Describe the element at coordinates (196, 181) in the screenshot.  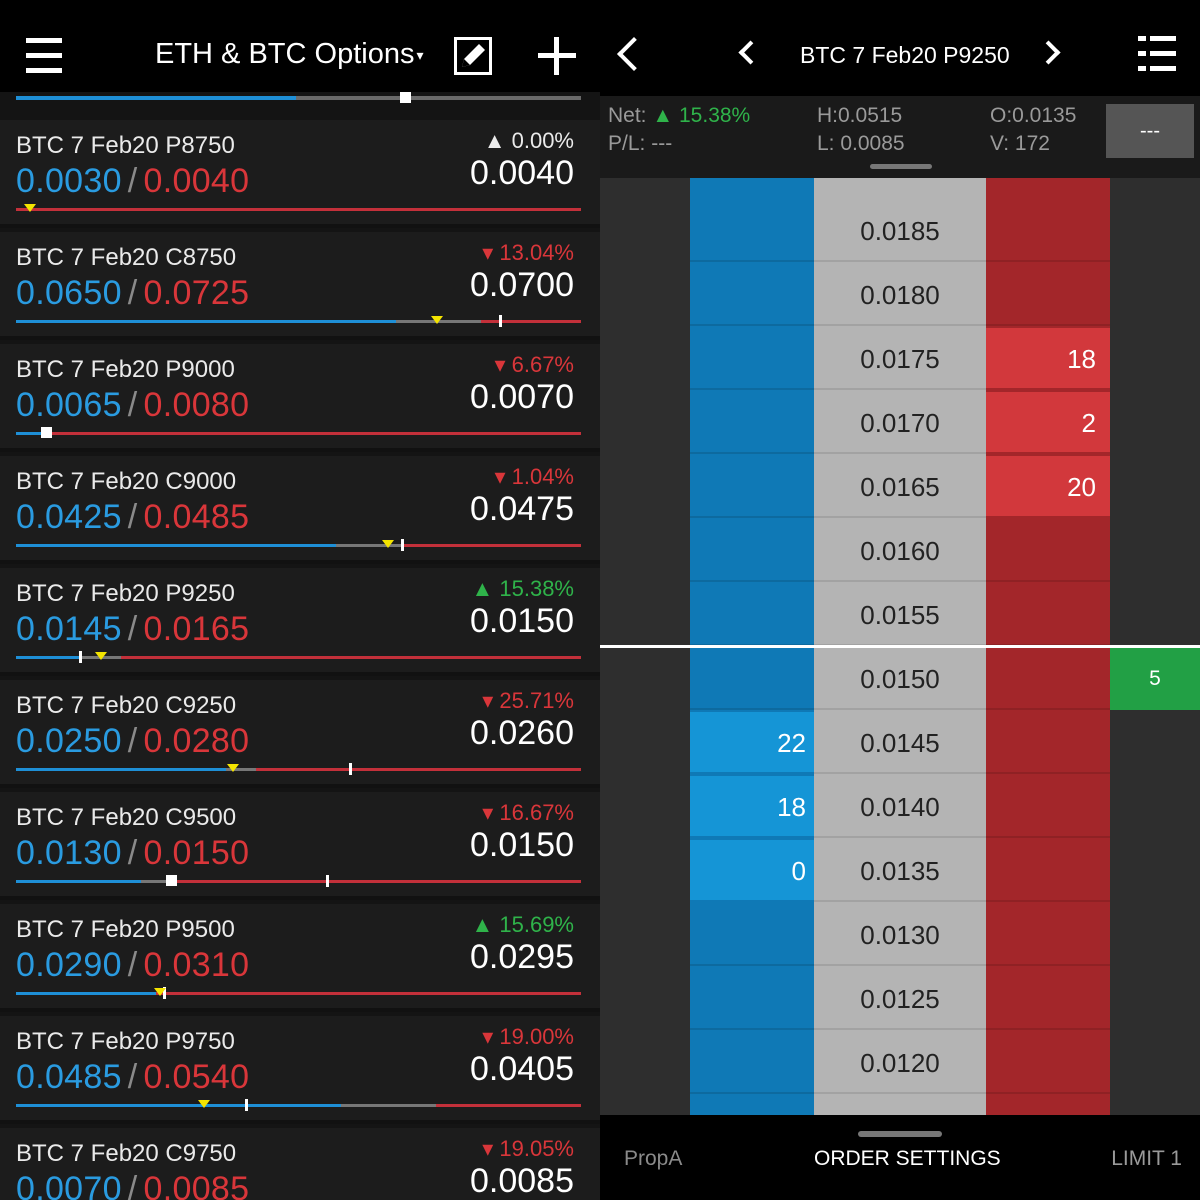
I see `ask-price: 0.0040` at that location.